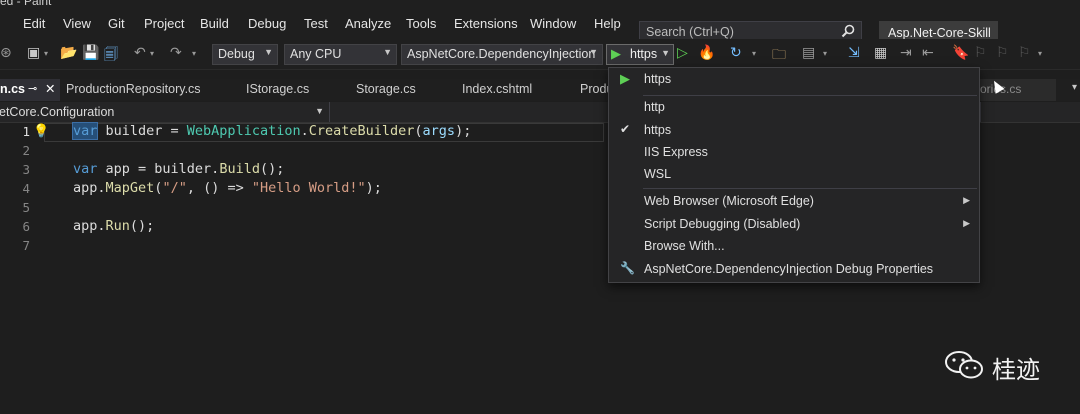  Describe the element at coordinates (34, 23) in the screenshot. I see `menu-edit: Edit` at that location.